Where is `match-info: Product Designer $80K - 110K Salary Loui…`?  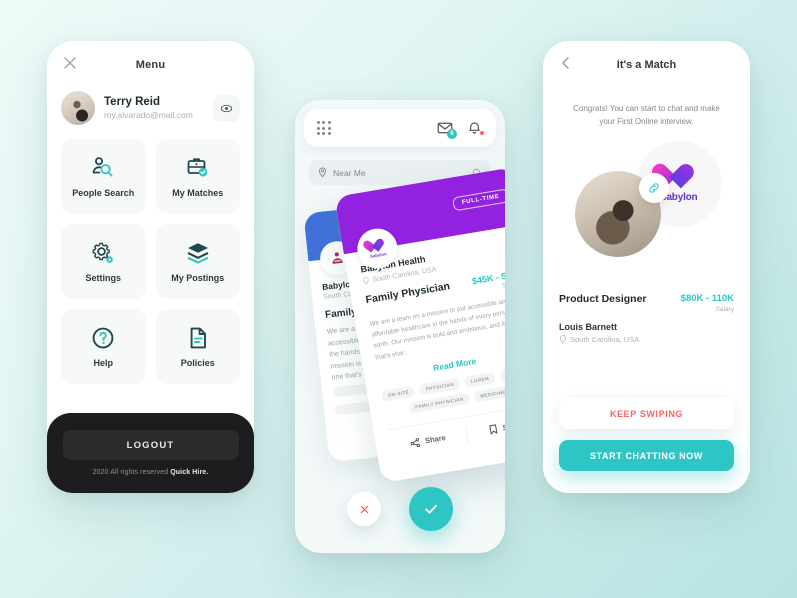 match-info: Product Designer $80K - 110K Salary Loui… is located at coordinates (646, 315).